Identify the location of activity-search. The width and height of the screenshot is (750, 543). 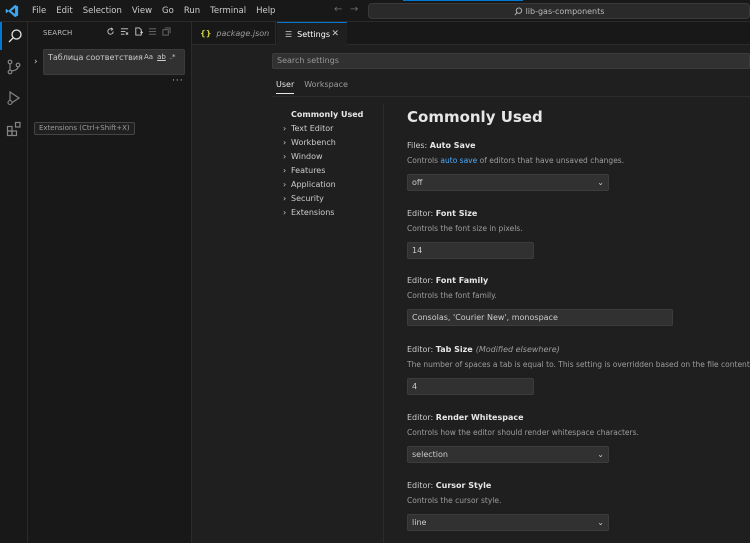
(14, 36).